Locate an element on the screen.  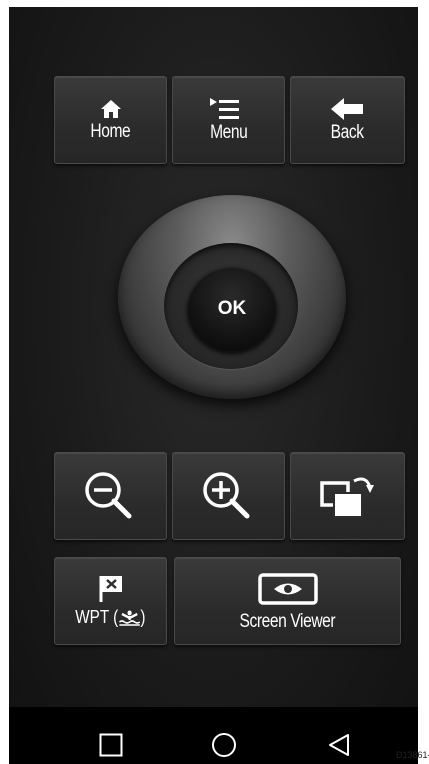
eye-screen-icon is located at coordinates (287, 588).